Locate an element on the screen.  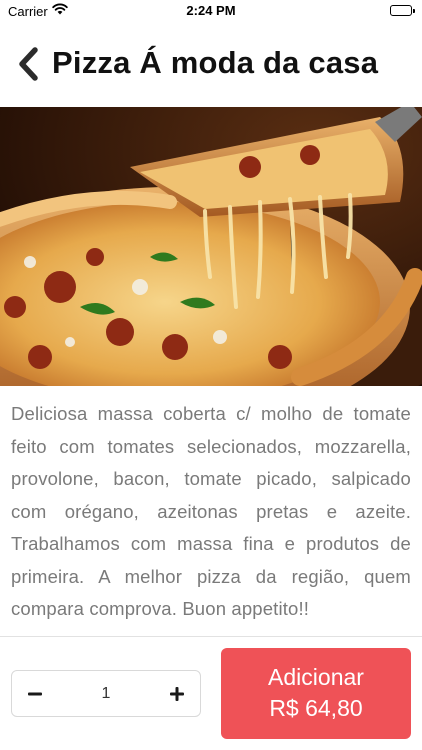
header: Pizza Á moda da casa is located at coordinates (211, 65).